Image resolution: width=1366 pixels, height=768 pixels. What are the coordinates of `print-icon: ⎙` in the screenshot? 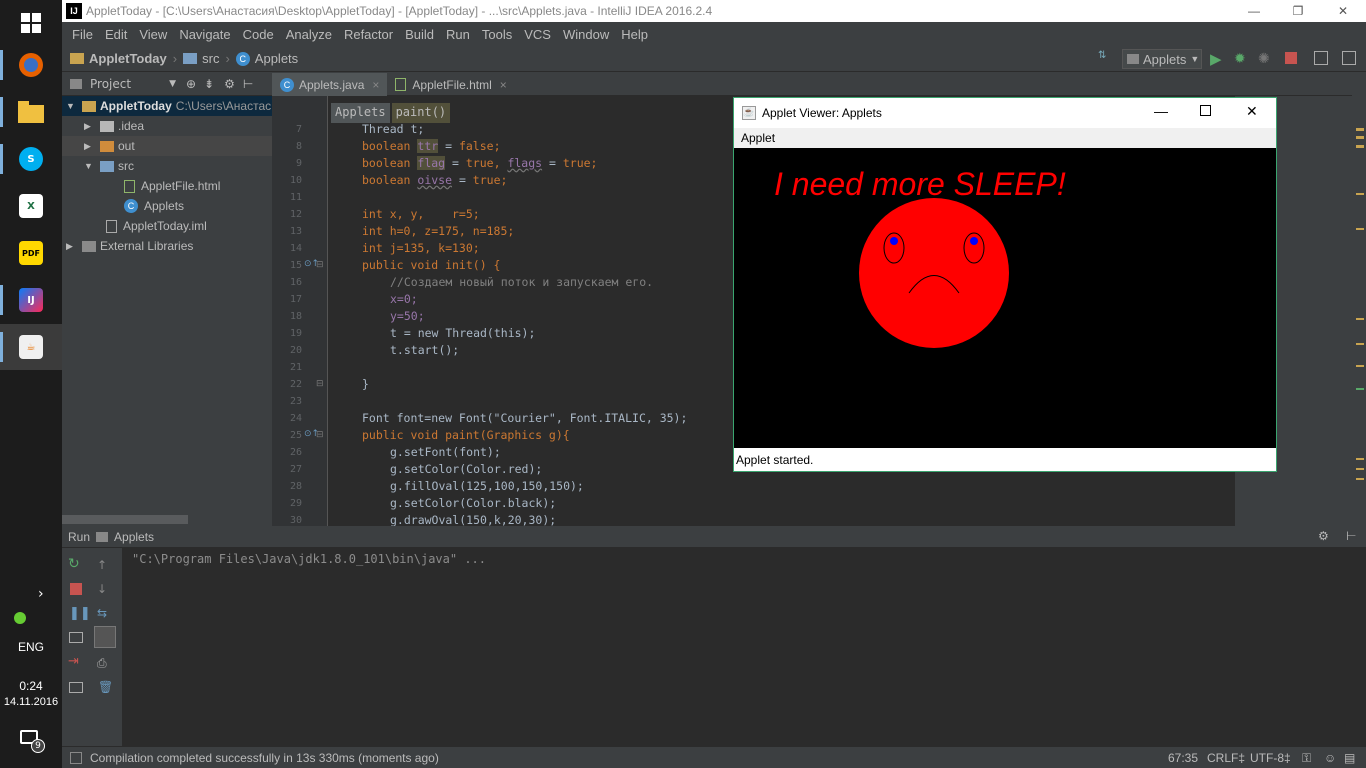 It's located at (102, 663).